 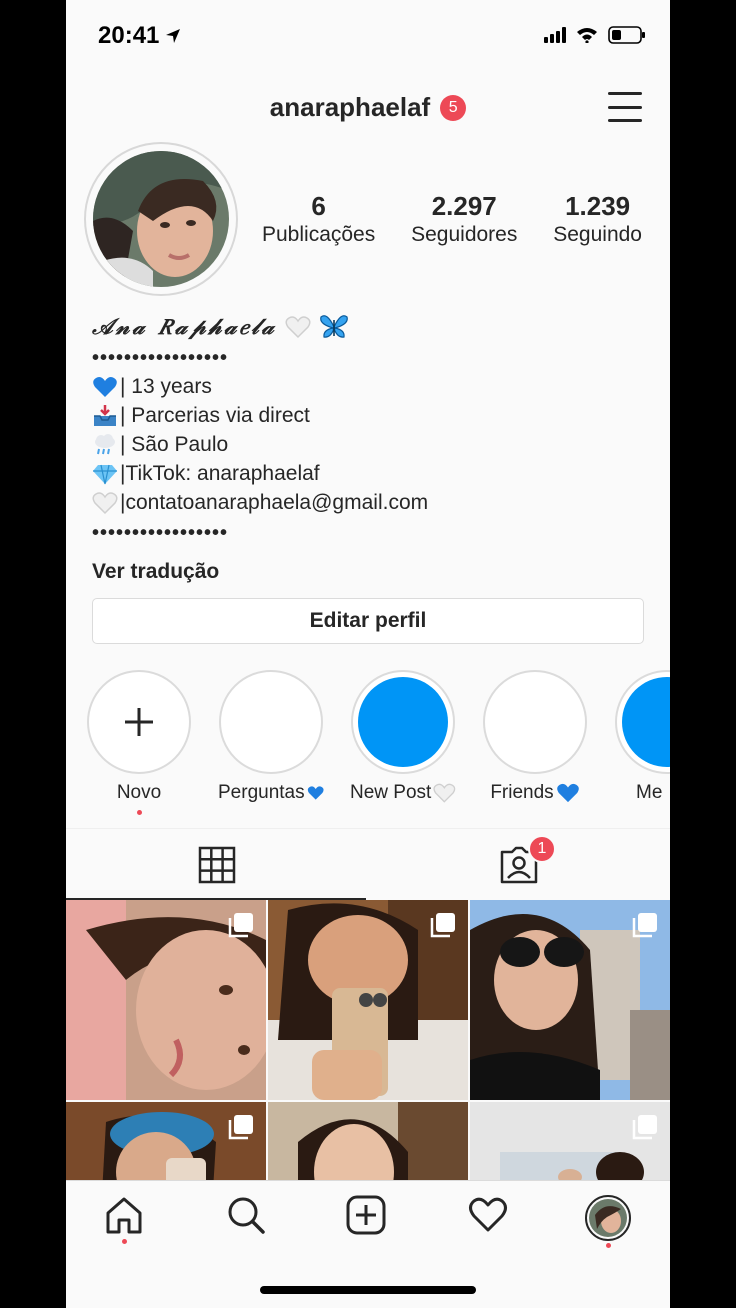 I want to click on story-highlights: Novo Perguntas New Post Friends Me, so click(x=368, y=742).